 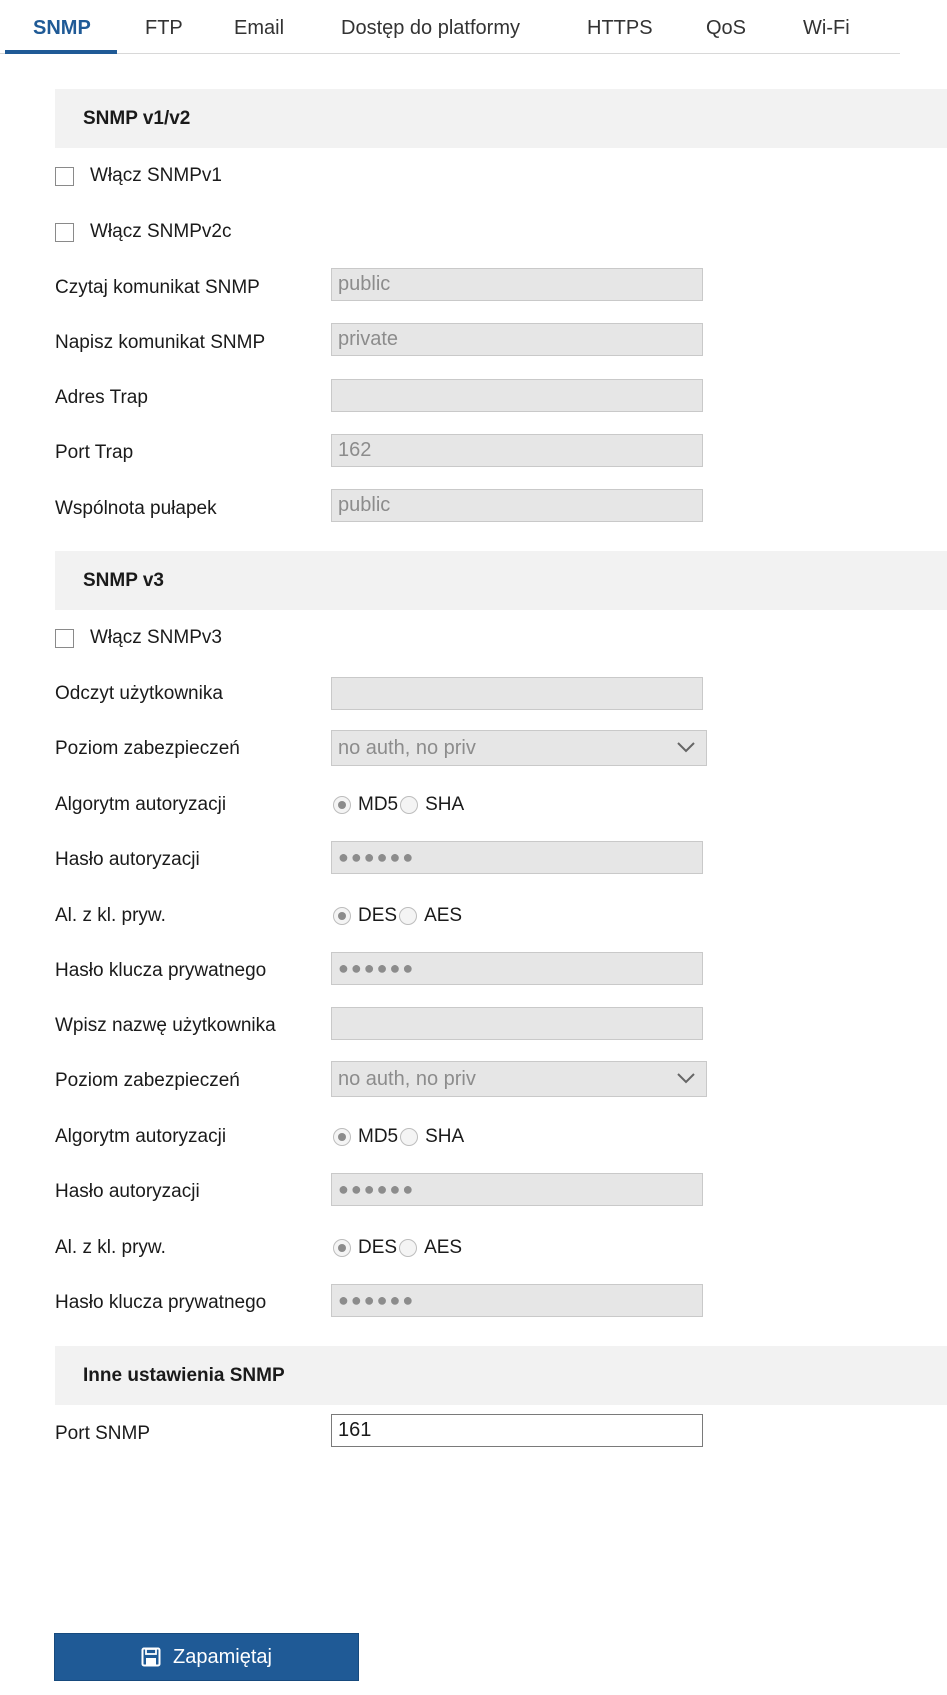 I want to click on enable-snmpv3-row: Włącz SNMPv3, so click(x=138, y=638).